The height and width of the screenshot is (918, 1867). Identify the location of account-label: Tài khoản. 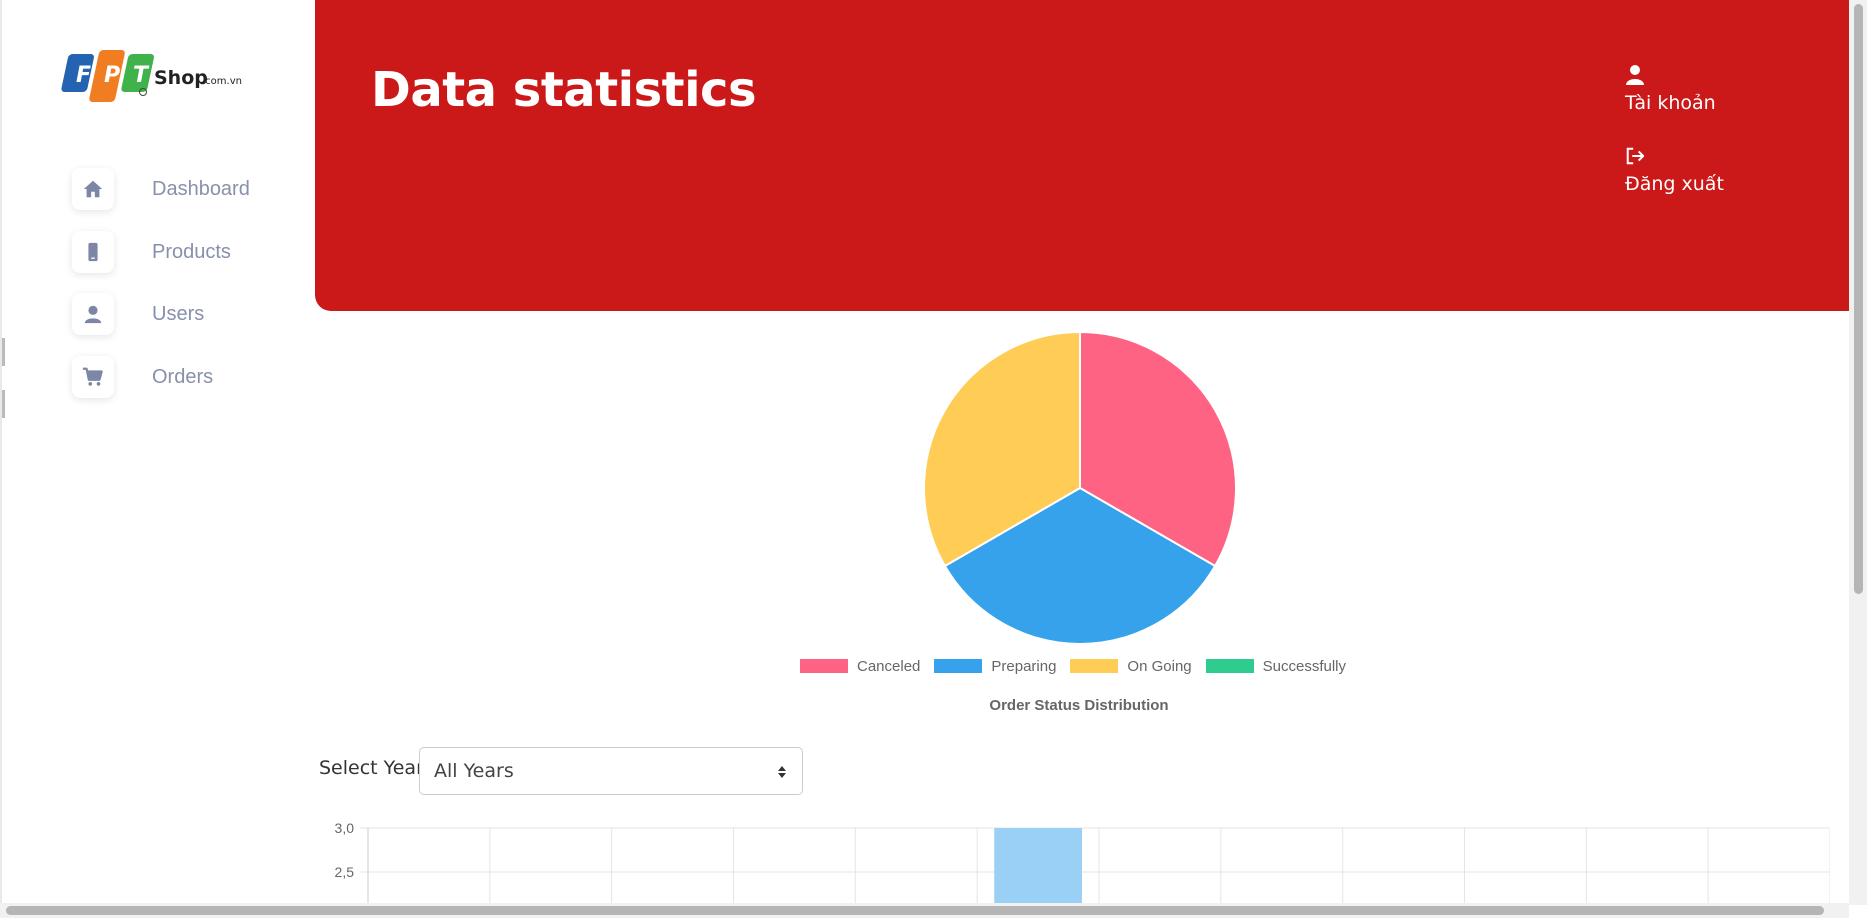
(1670, 103).